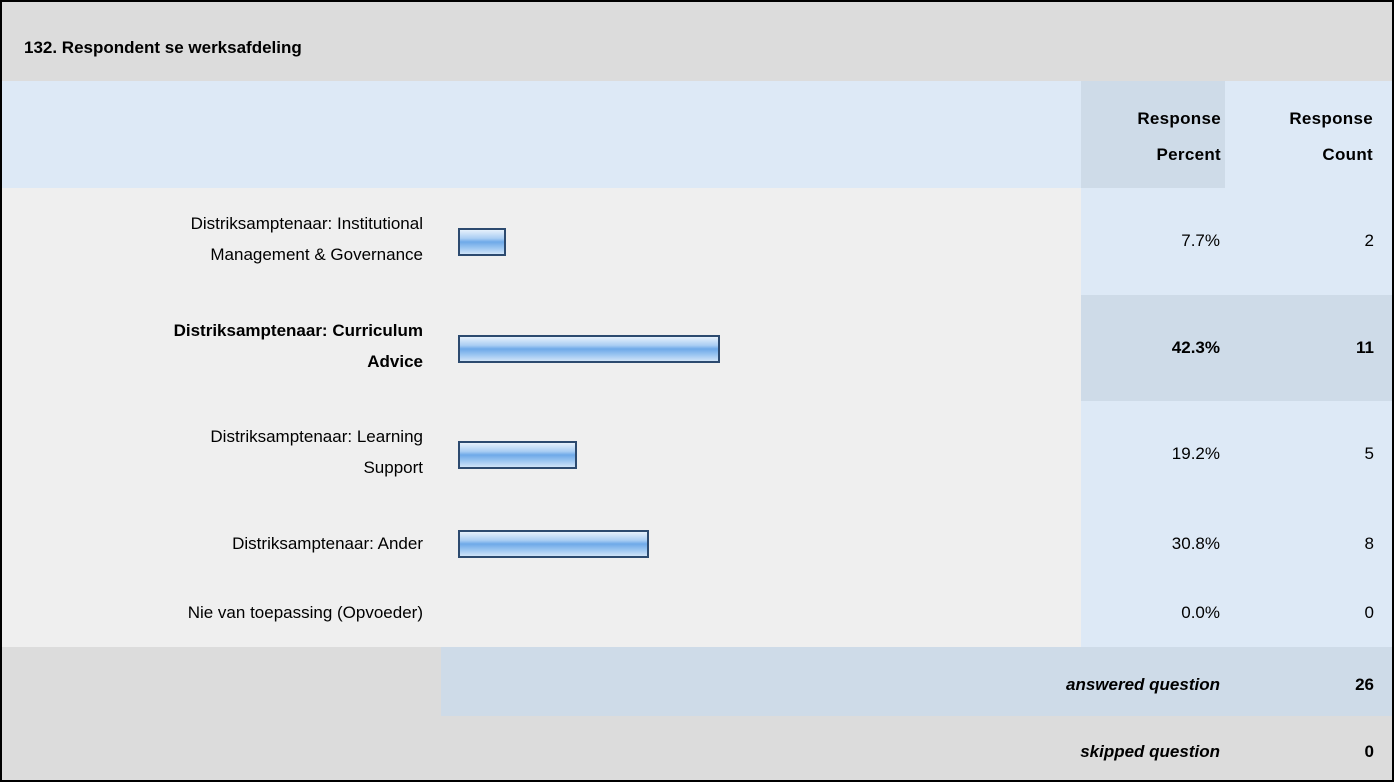 The height and width of the screenshot is (782, 1394). What do you see at coordinates (1369, 240) in the screenshot?
I see `response-count-value: 2` at bounding box center [1369, 240].